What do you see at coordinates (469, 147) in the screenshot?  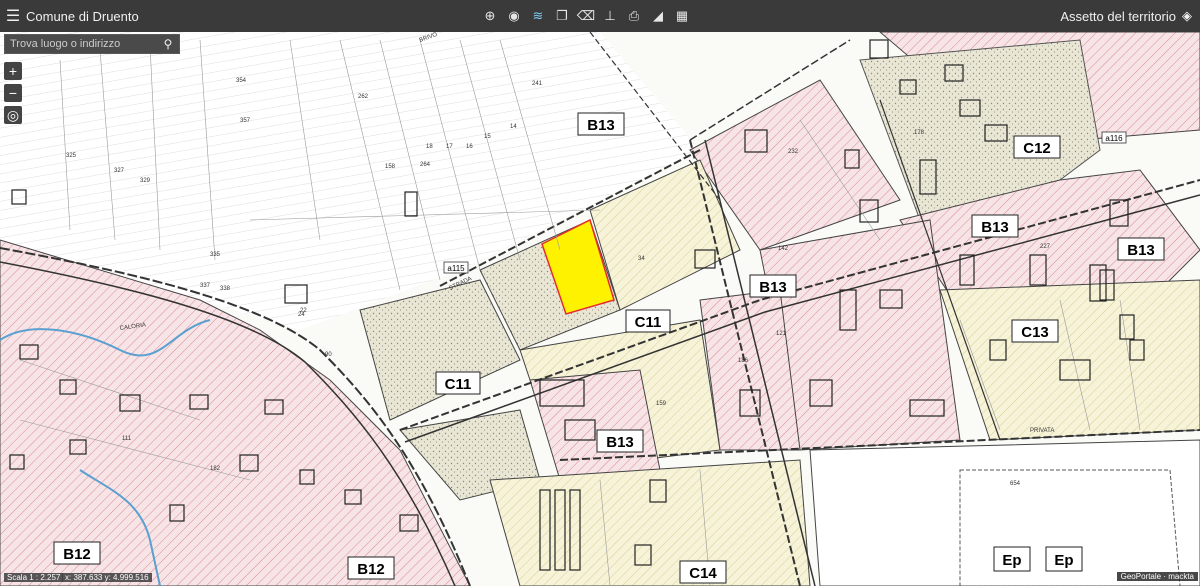 I see `parcel-16: 16` at bounding box center [469, 147].